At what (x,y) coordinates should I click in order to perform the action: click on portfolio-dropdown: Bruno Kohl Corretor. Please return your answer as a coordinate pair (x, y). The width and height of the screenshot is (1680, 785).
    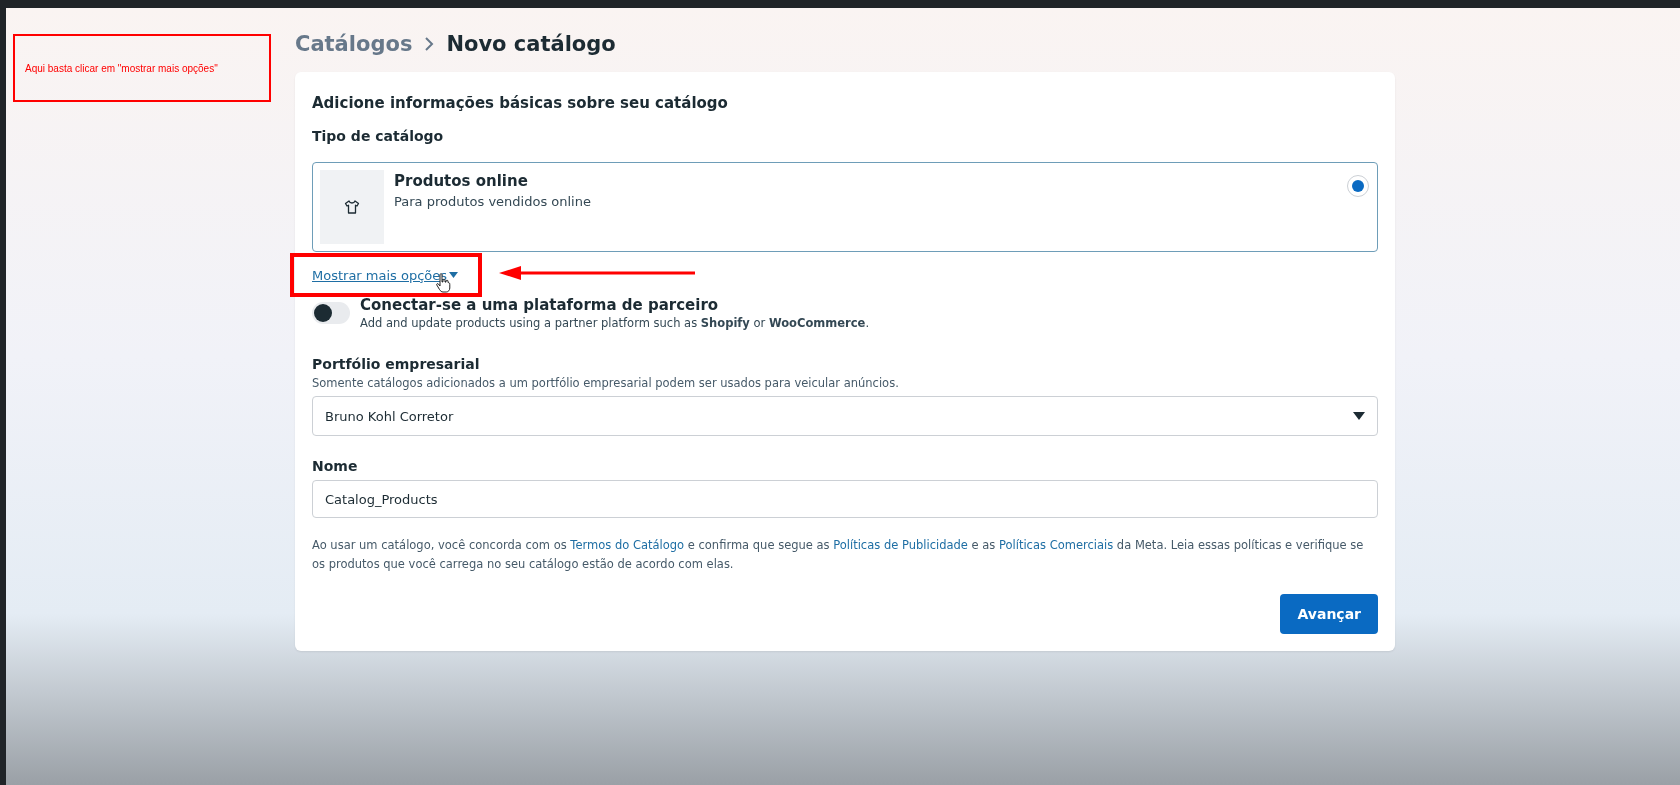
    Looking at the image, I should click on (845, 416).